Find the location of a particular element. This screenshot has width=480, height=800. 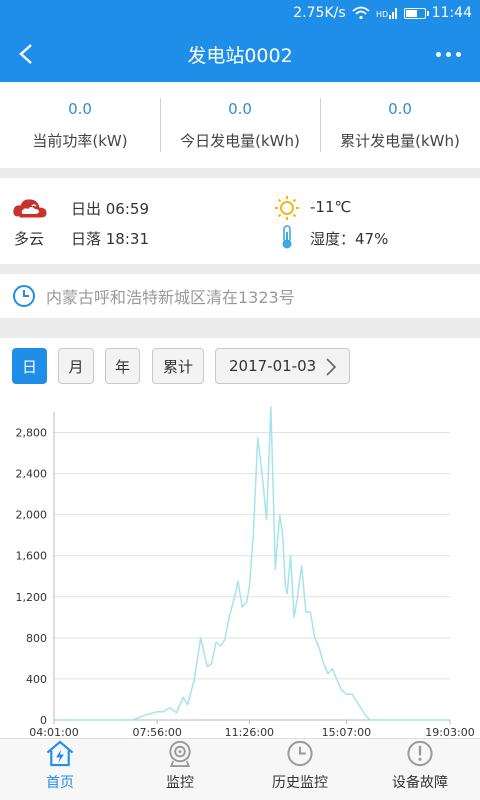

period-year-button: 年 is located at coordinates (122, 366).